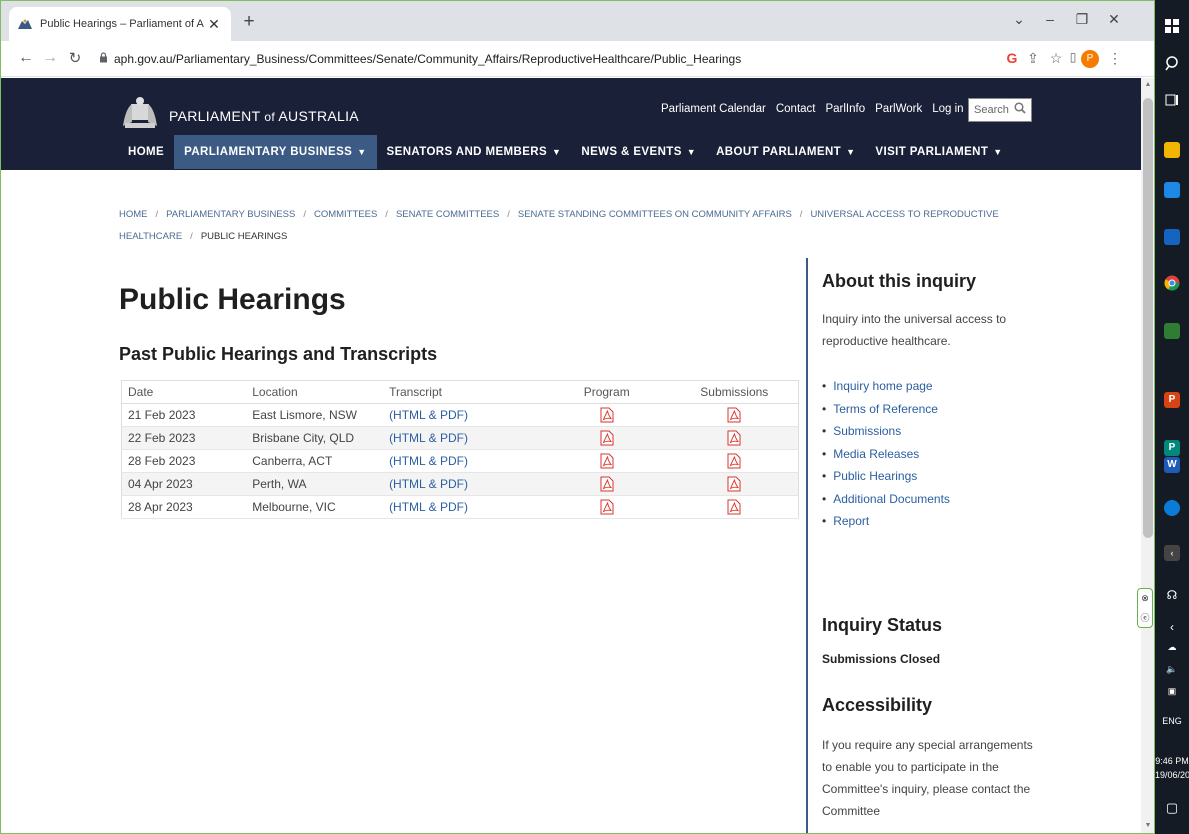 This screenshot has width=1189, height=834. What do you see at coordinates (886, 409) in the screenshot?
I see `sidebar-link-terms-of-reference: Terms of Reference` at bounding box center [886, 409].